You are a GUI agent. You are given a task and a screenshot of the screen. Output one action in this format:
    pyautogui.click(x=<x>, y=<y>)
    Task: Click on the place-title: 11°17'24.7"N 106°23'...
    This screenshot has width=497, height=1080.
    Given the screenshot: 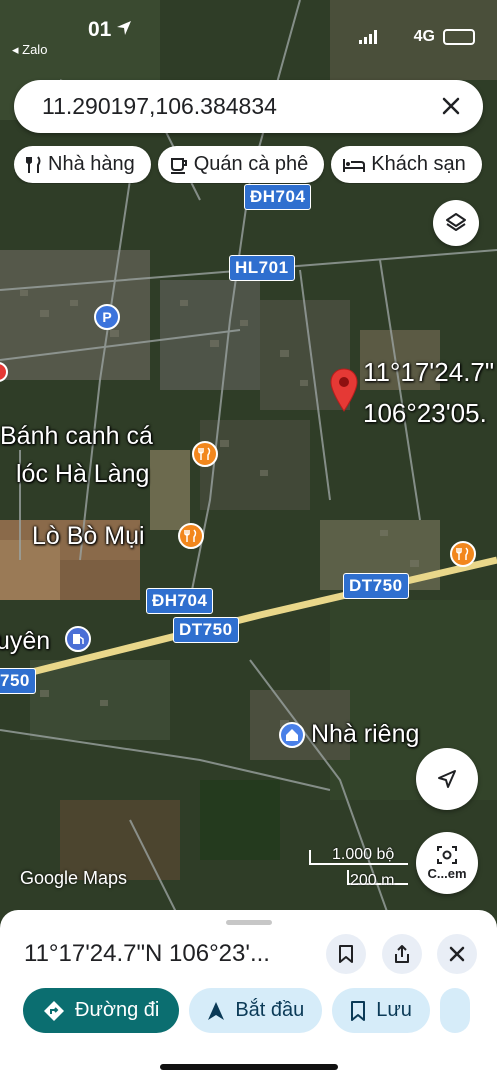 What is the action you would take?
    pyautogui.click(x=147, y=953)
    